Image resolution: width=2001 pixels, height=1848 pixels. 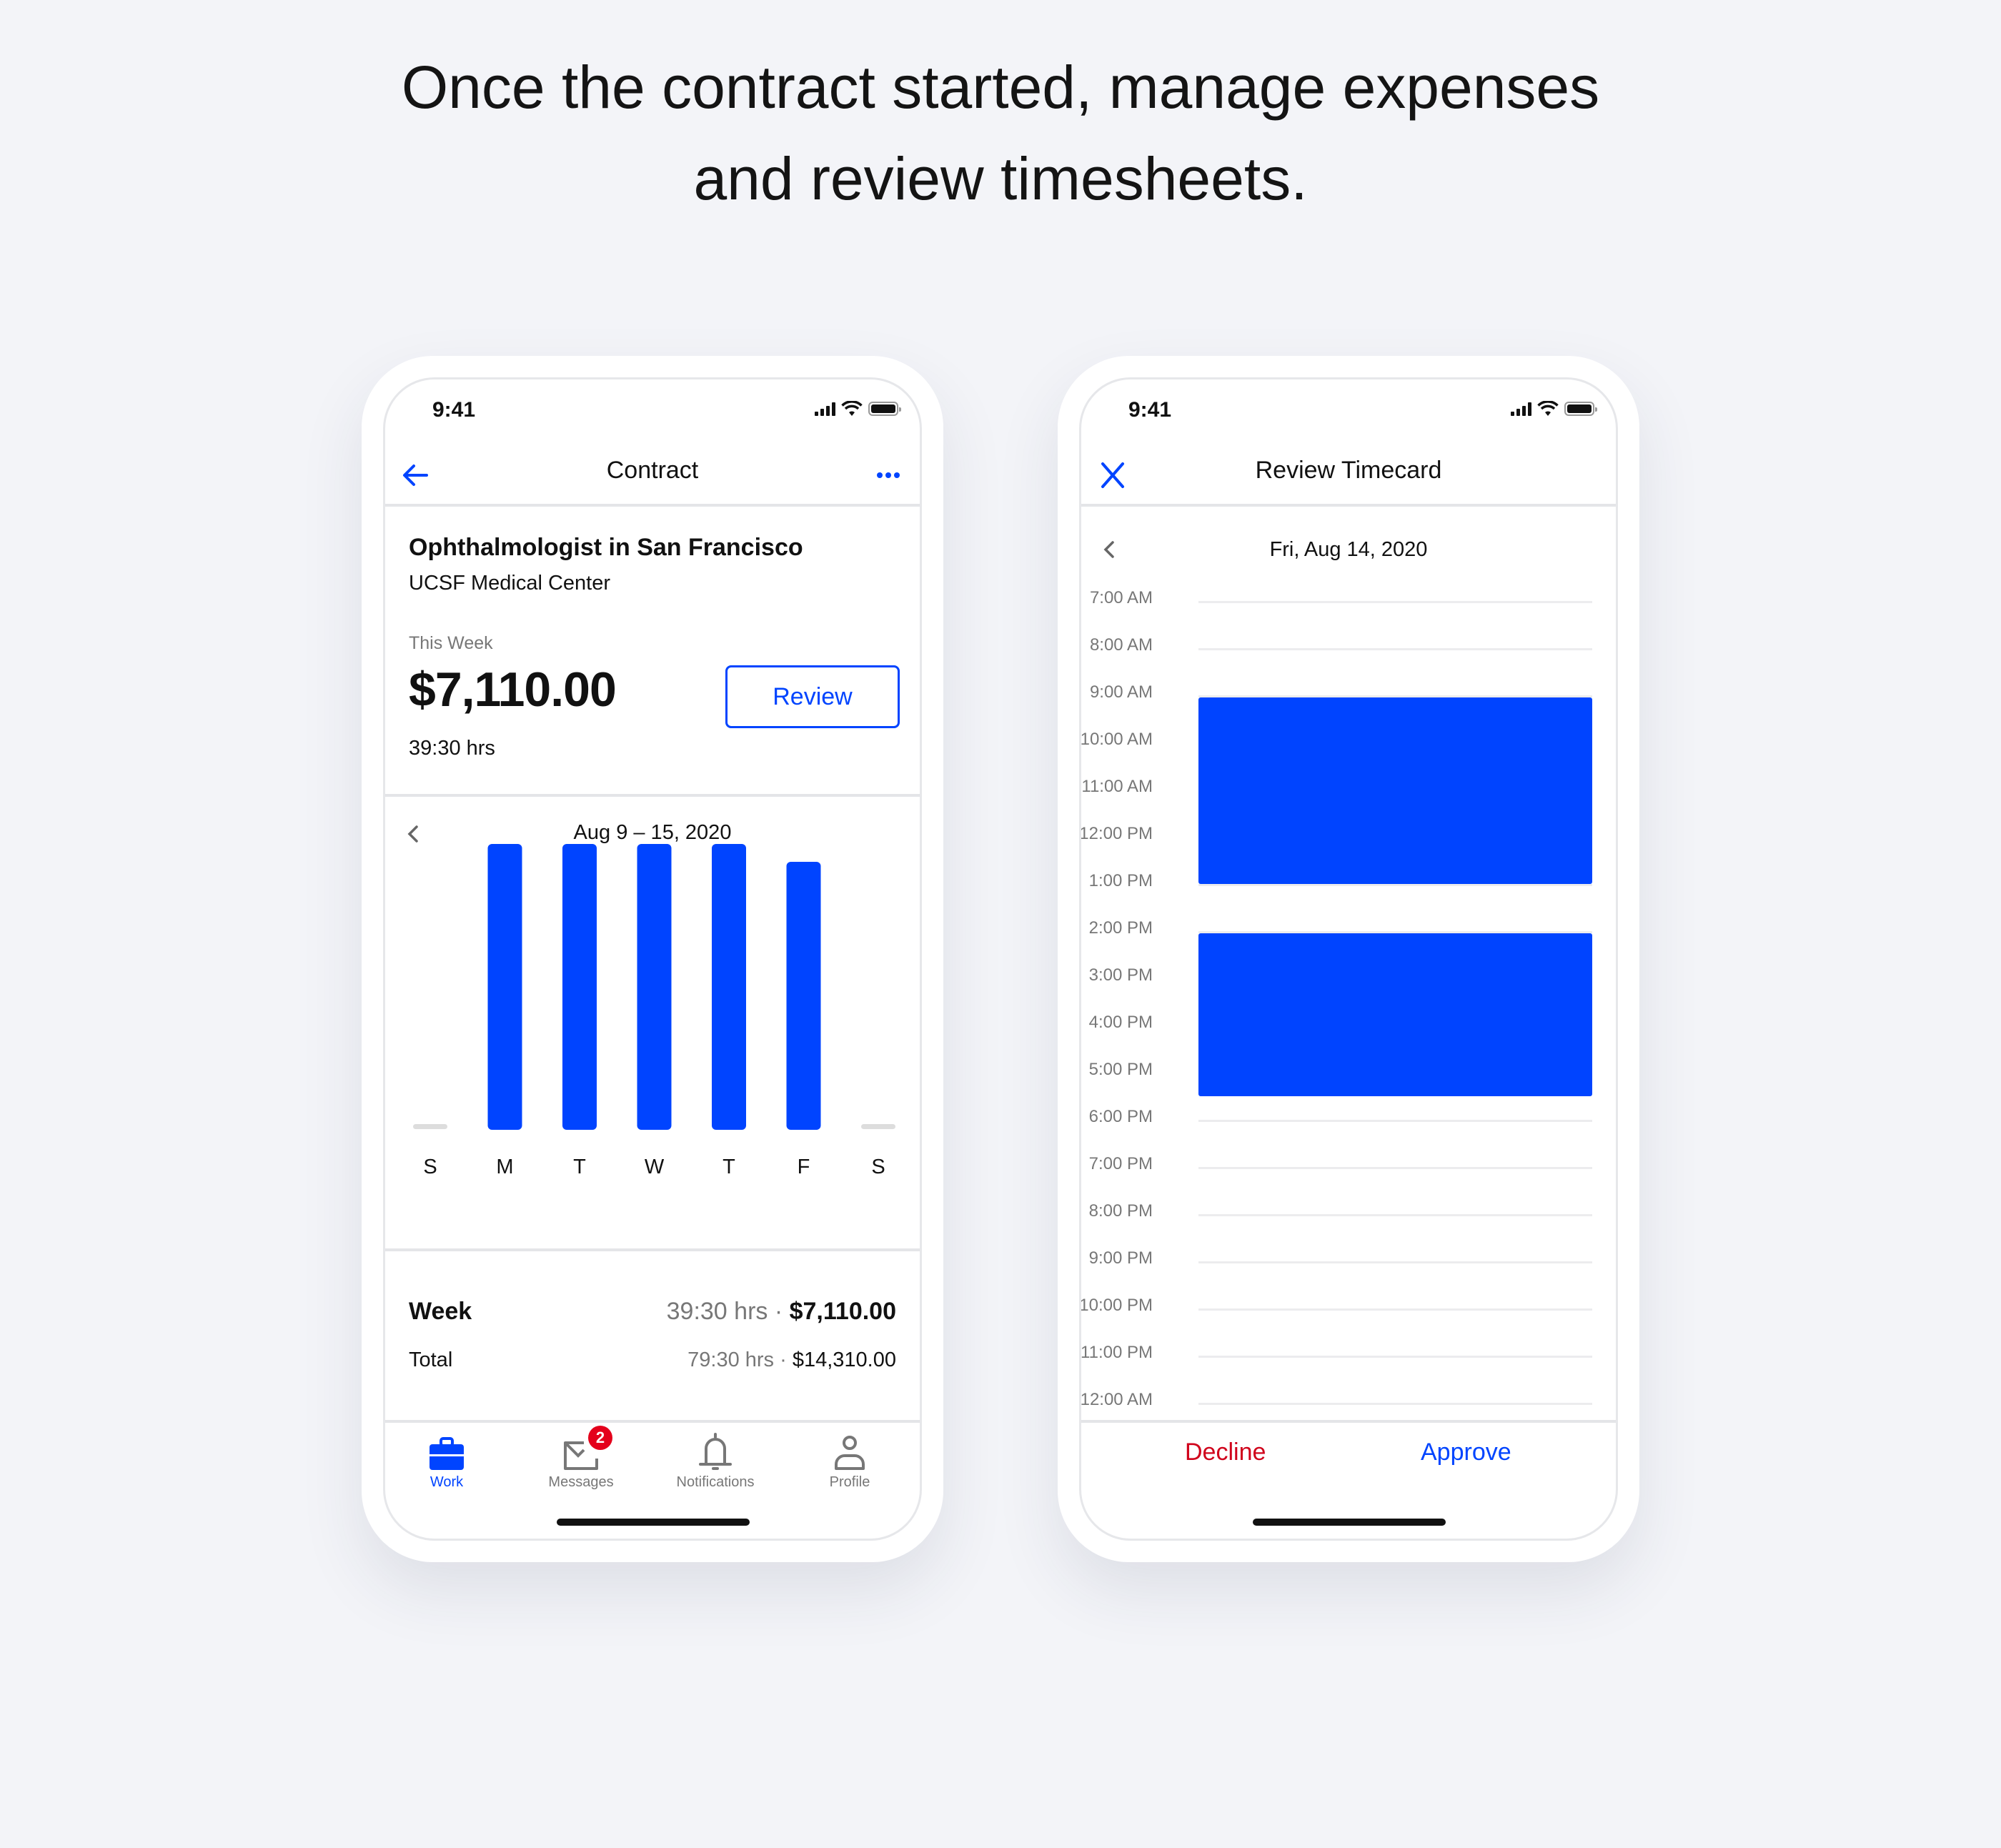 I want to click on total-summary-label: Total, so click(x=431, y=1359).